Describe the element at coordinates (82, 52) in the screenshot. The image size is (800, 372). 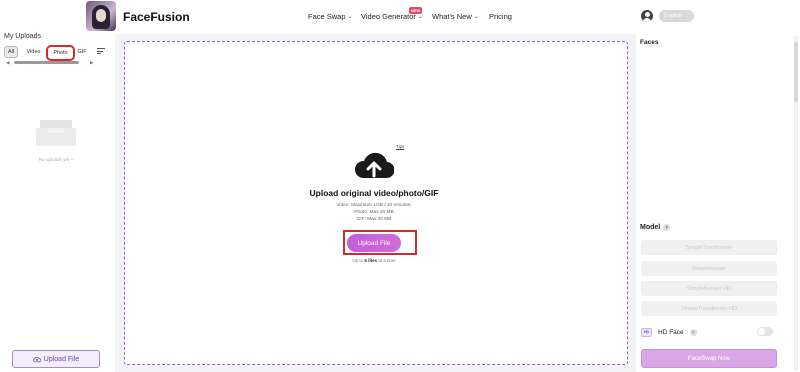
I see `filter-gif: GIF` at that location.